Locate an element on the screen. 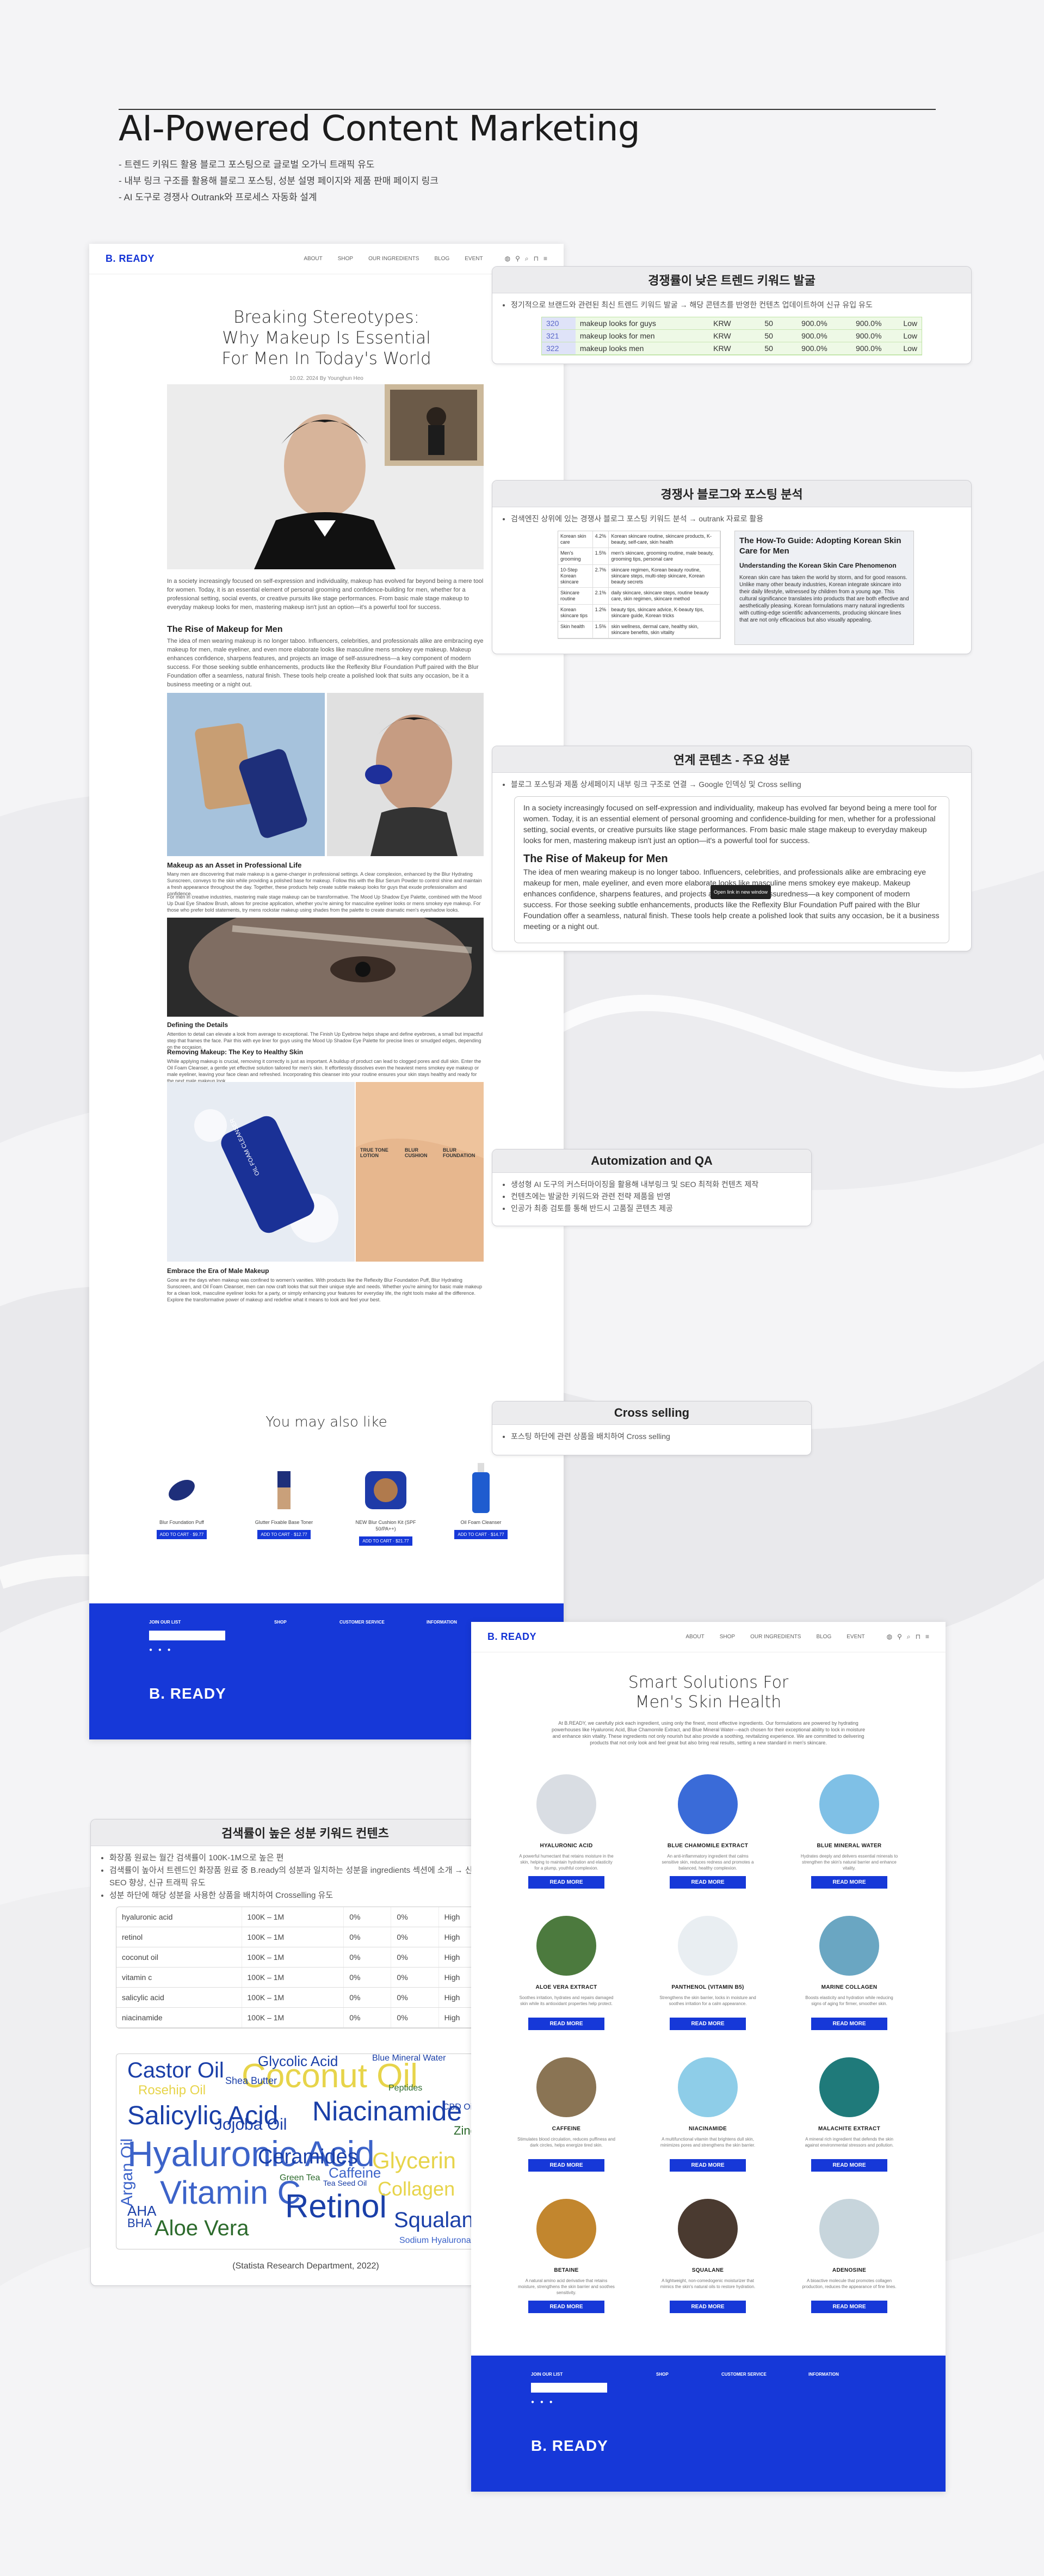 This screenshot has height=2576, width=1044. product-image is located at coordinates (182, 1487).